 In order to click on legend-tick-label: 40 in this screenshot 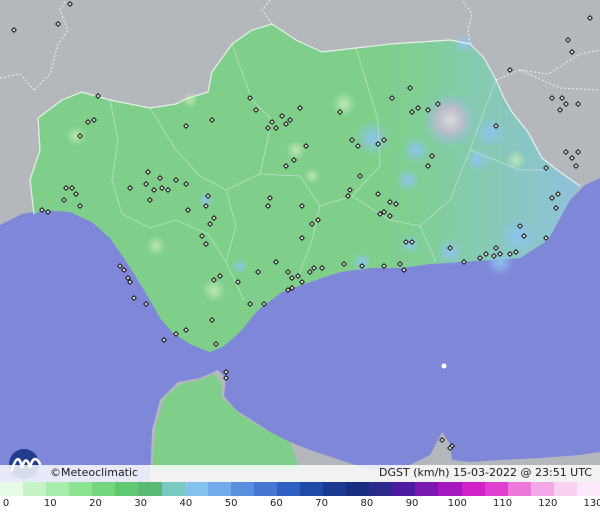, I will do `click(186, 503)`.